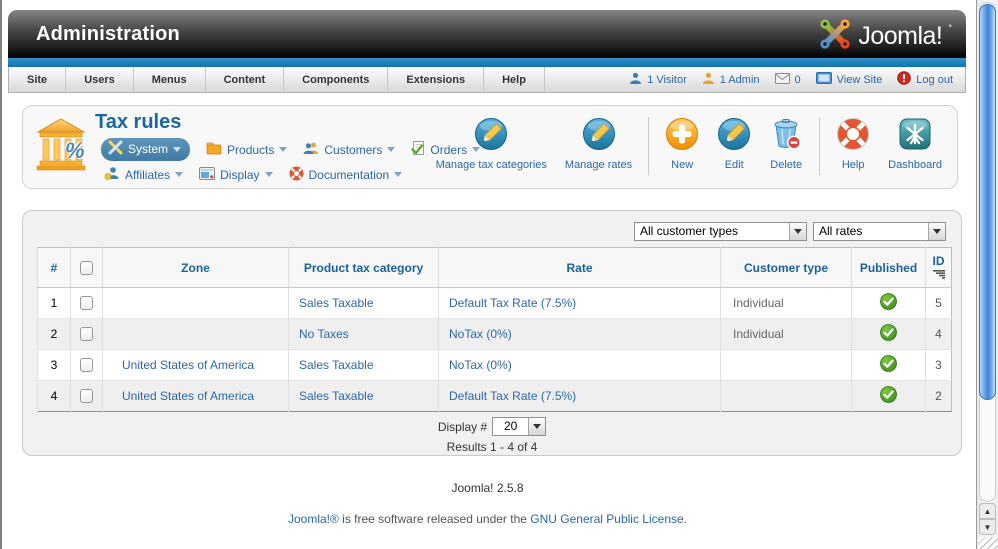 This screenshot has height=549, width=998. What do you see at coordinates (635, 80) in the screenshot?
I see `visitor-icon` at bounding box center [635, 80].